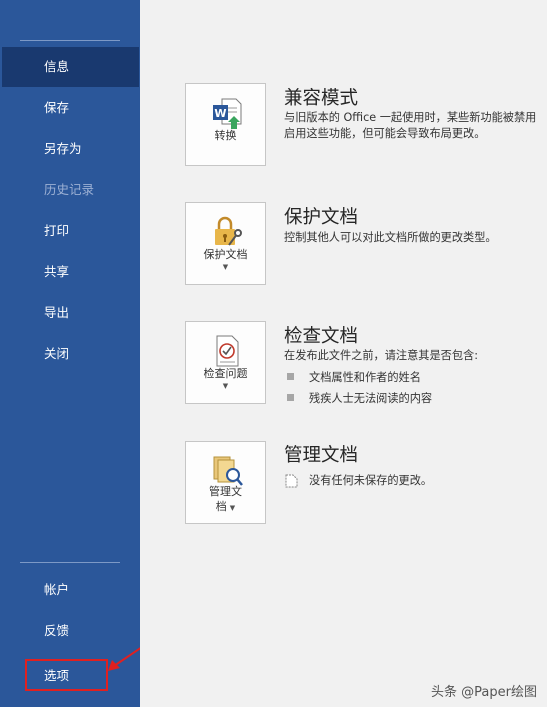 This screenshot has height=707, width=547. What do you see at coordinates (225, 254) in the screenshot?
I see `protect-document-label: 保护文档` at bounding box center [225, 254].